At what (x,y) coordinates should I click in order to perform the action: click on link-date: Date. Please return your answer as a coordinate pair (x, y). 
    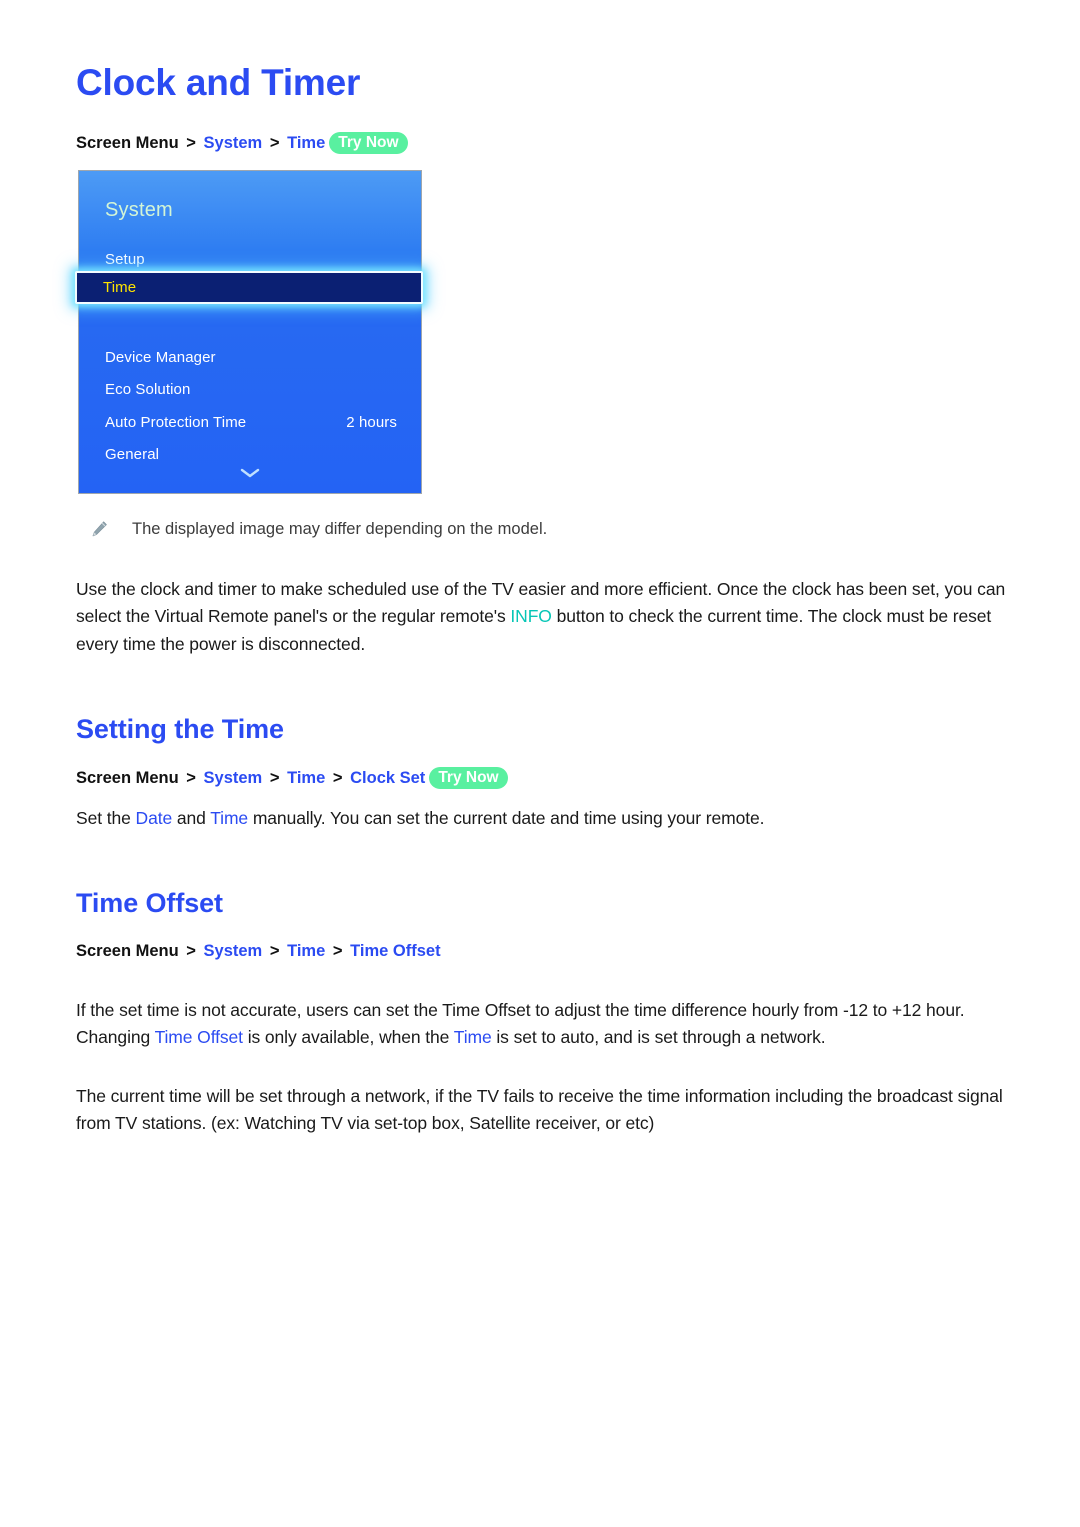
    Looking at the image, I should click on (154, 818).